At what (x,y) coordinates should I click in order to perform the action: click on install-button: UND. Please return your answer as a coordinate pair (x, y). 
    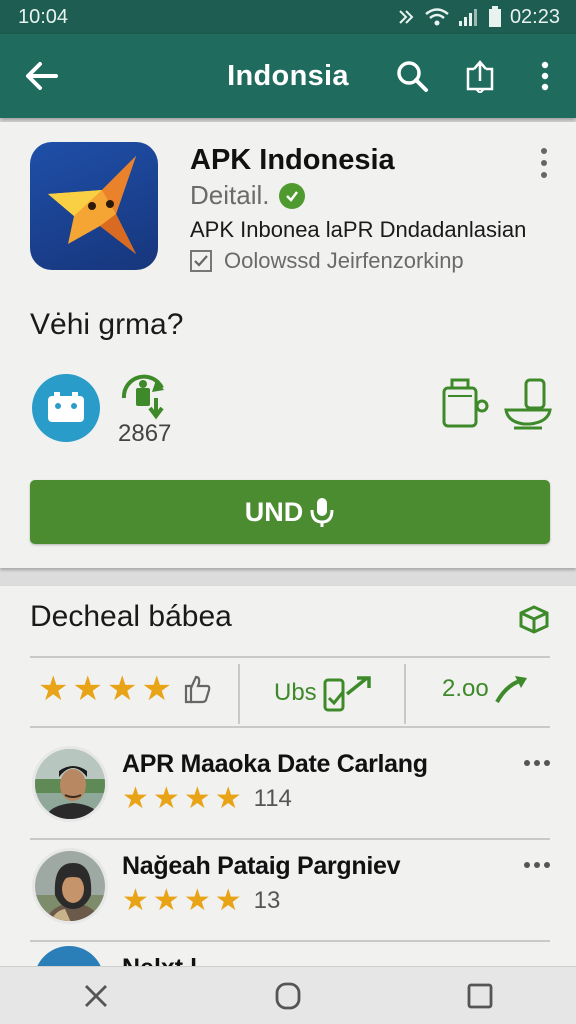
    Looking at the image, I should click on (290, 512).